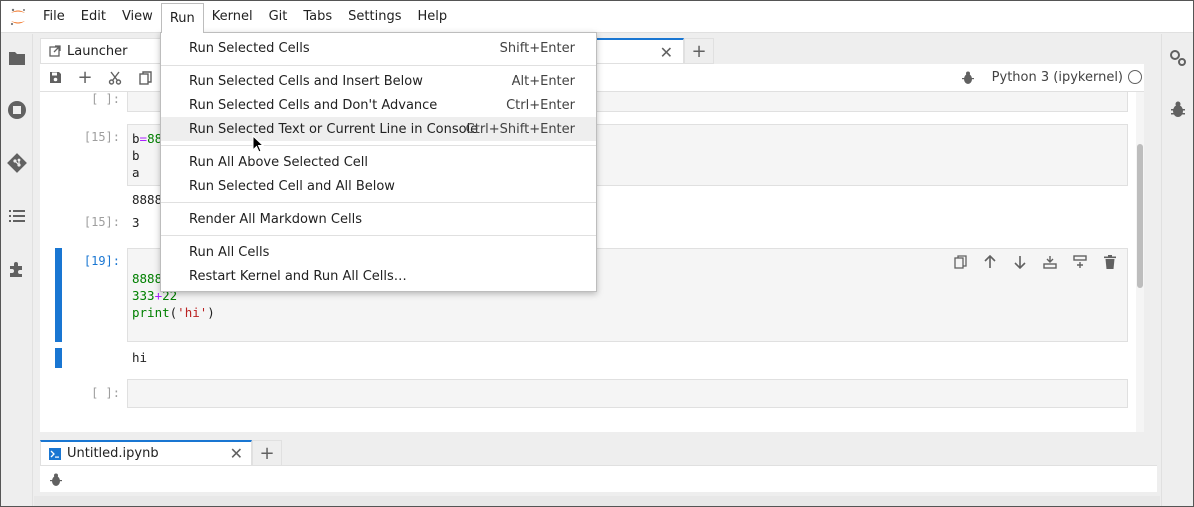  I want to click on git-icon, so click(17, 163).